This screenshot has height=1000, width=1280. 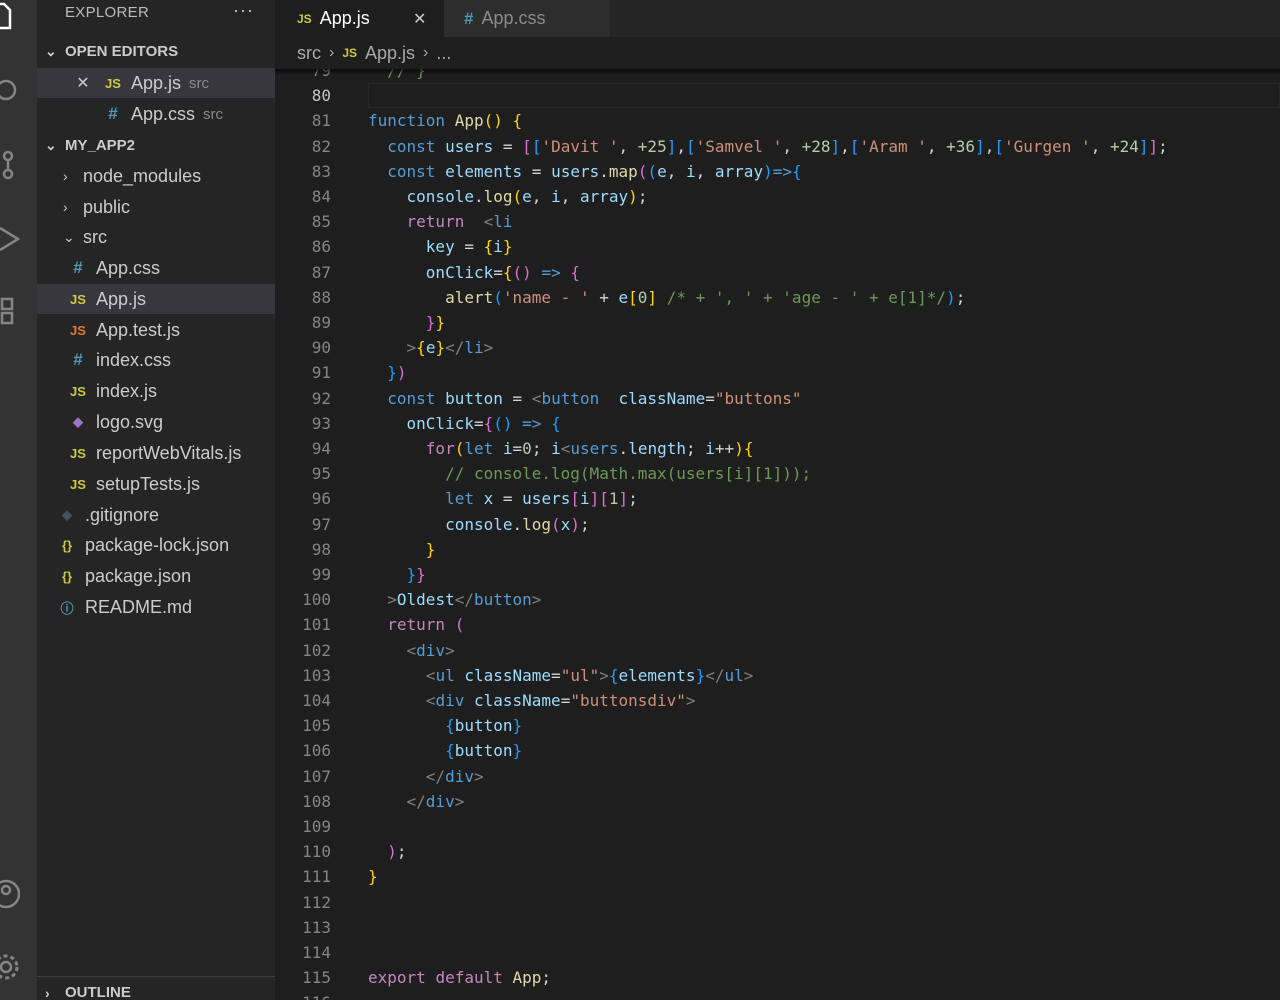 What do you see at coordinates (156, 391) in the screenshot?
I see `tree-file-index-js: JS index.js` at bounding box center [156, 391].